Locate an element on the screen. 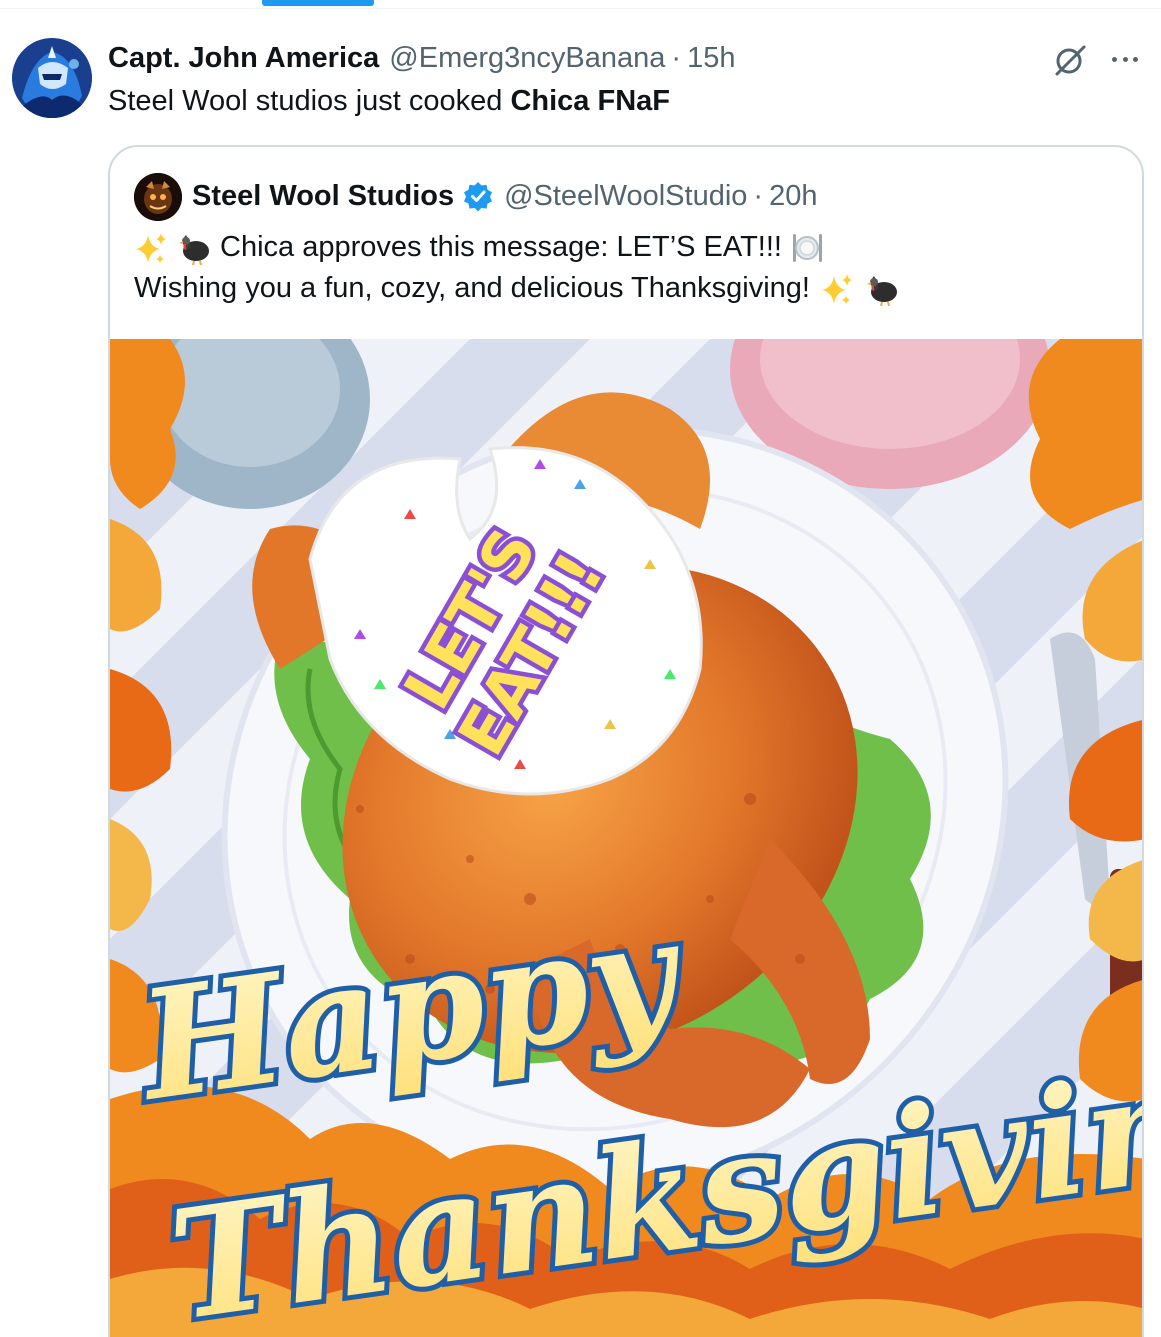 This screenshot has width=1161, height=1337. tweet-text-bold: Chica FNaF is located at coordinates (590, 101).